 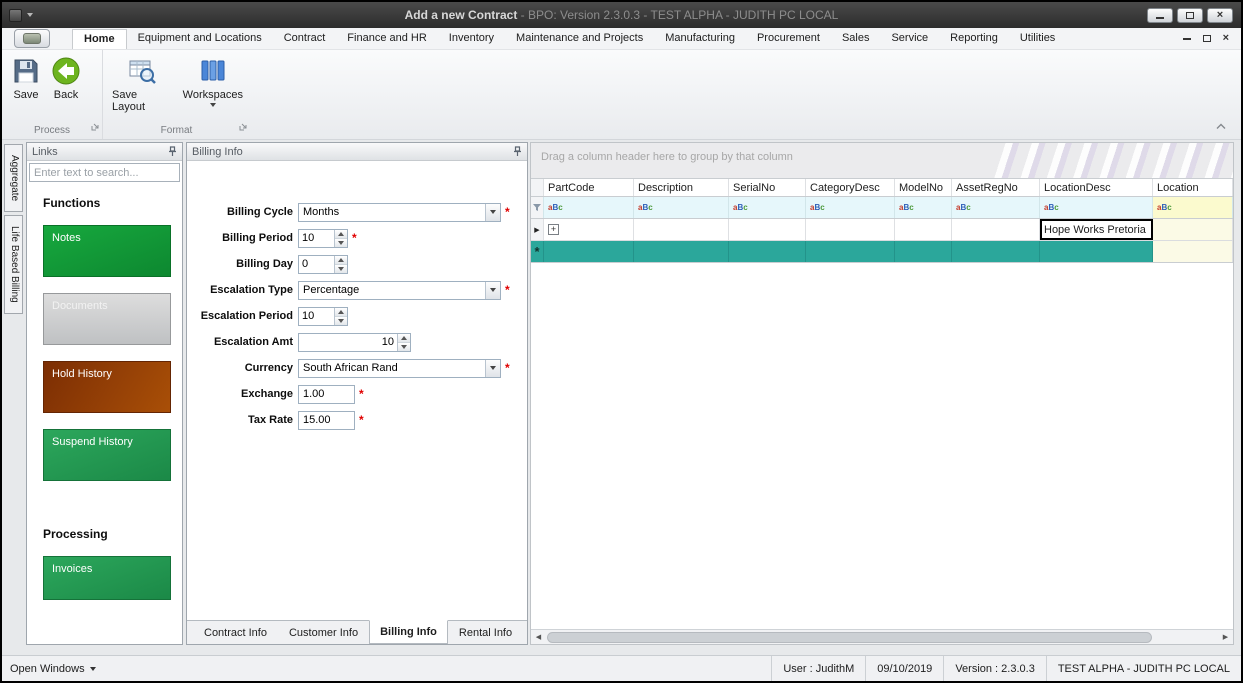 I want to click on ribbon-tab-reporting: Reporting, so click(x=974, y=38).